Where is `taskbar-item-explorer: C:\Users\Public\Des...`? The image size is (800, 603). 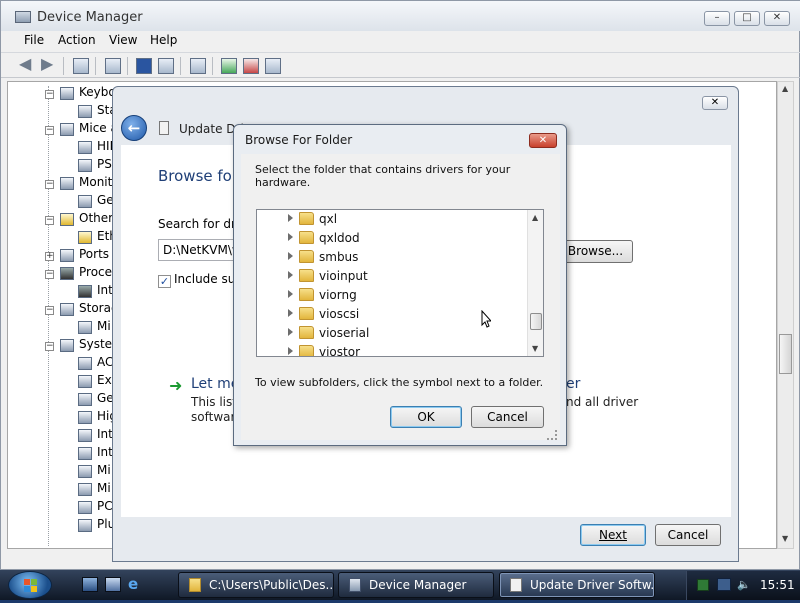 taskbar-item-explorer: C:\Users\Public\Des... is located at coordinates (256, 585).